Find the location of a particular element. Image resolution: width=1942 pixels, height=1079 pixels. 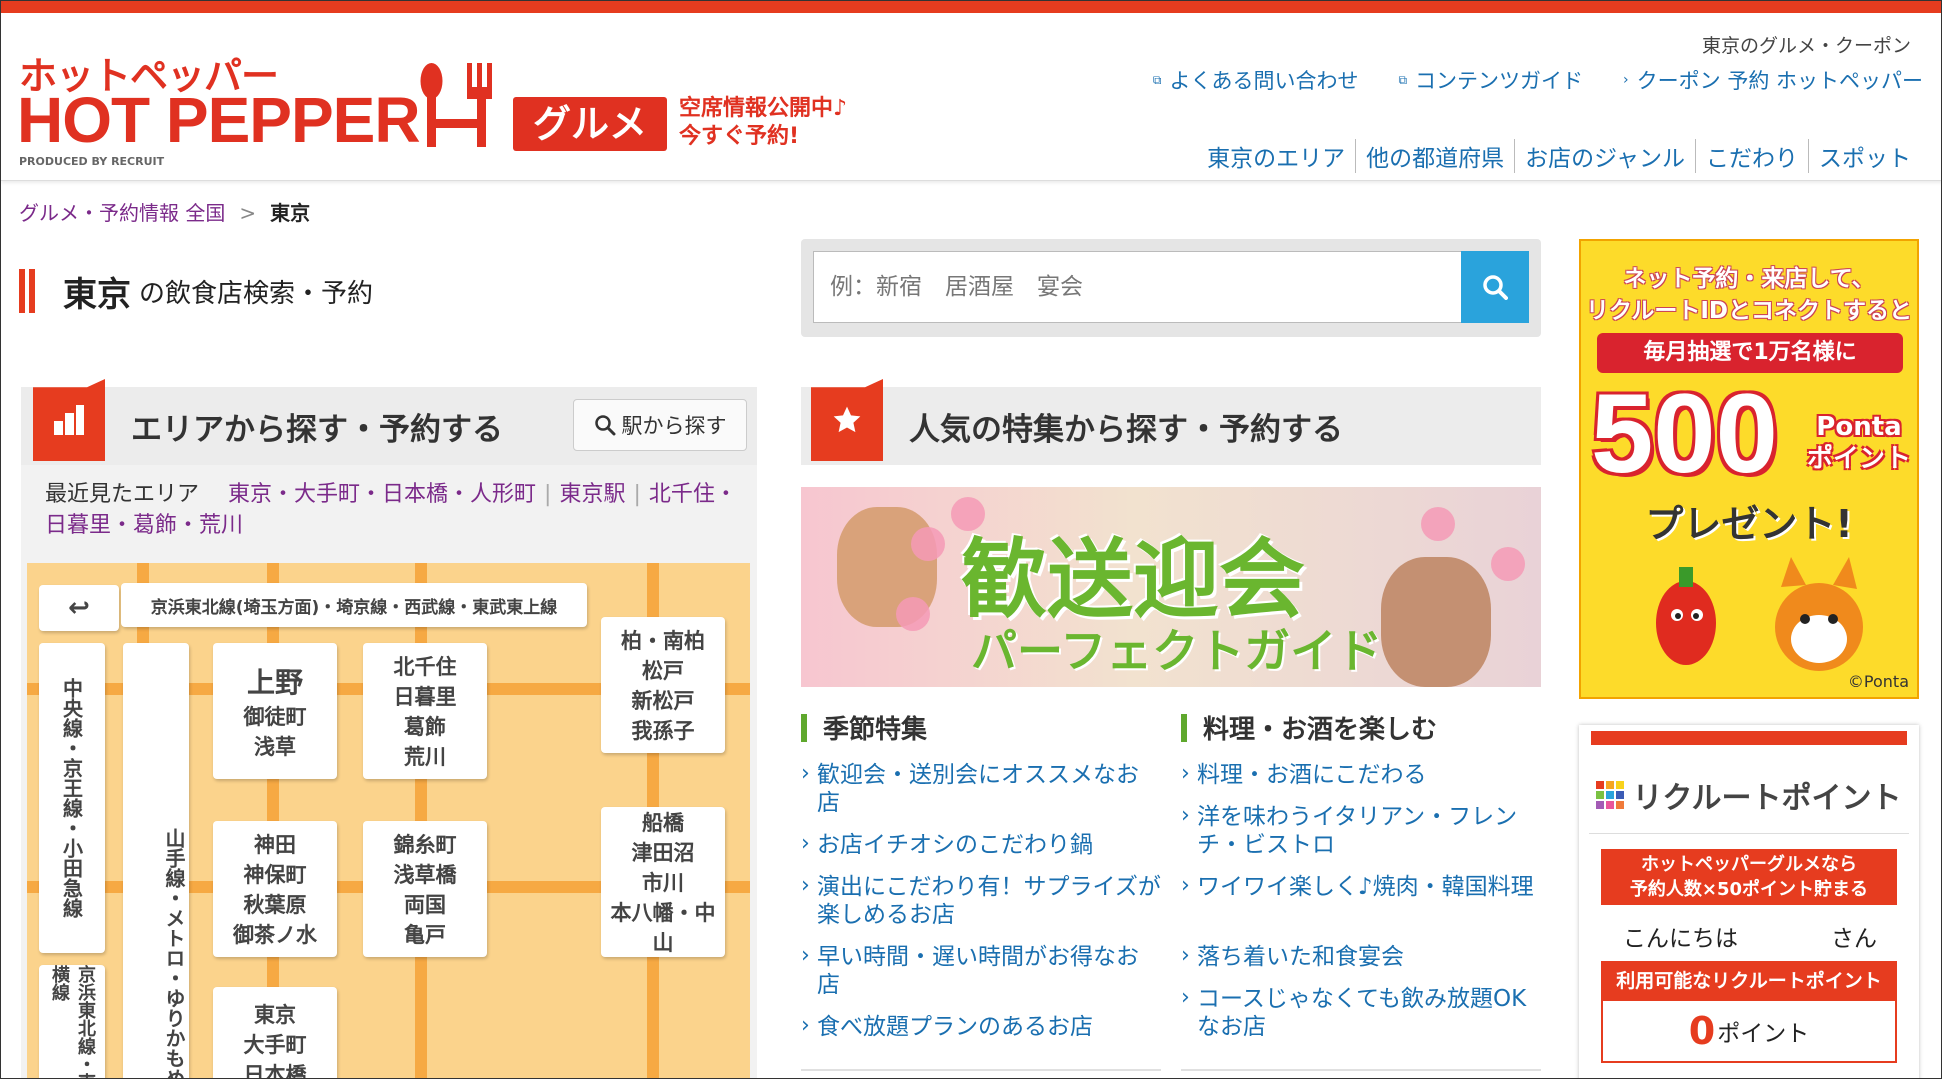

food-drink-link: 落ち着いた和食宴会 is located at coordinates (1361, 956).